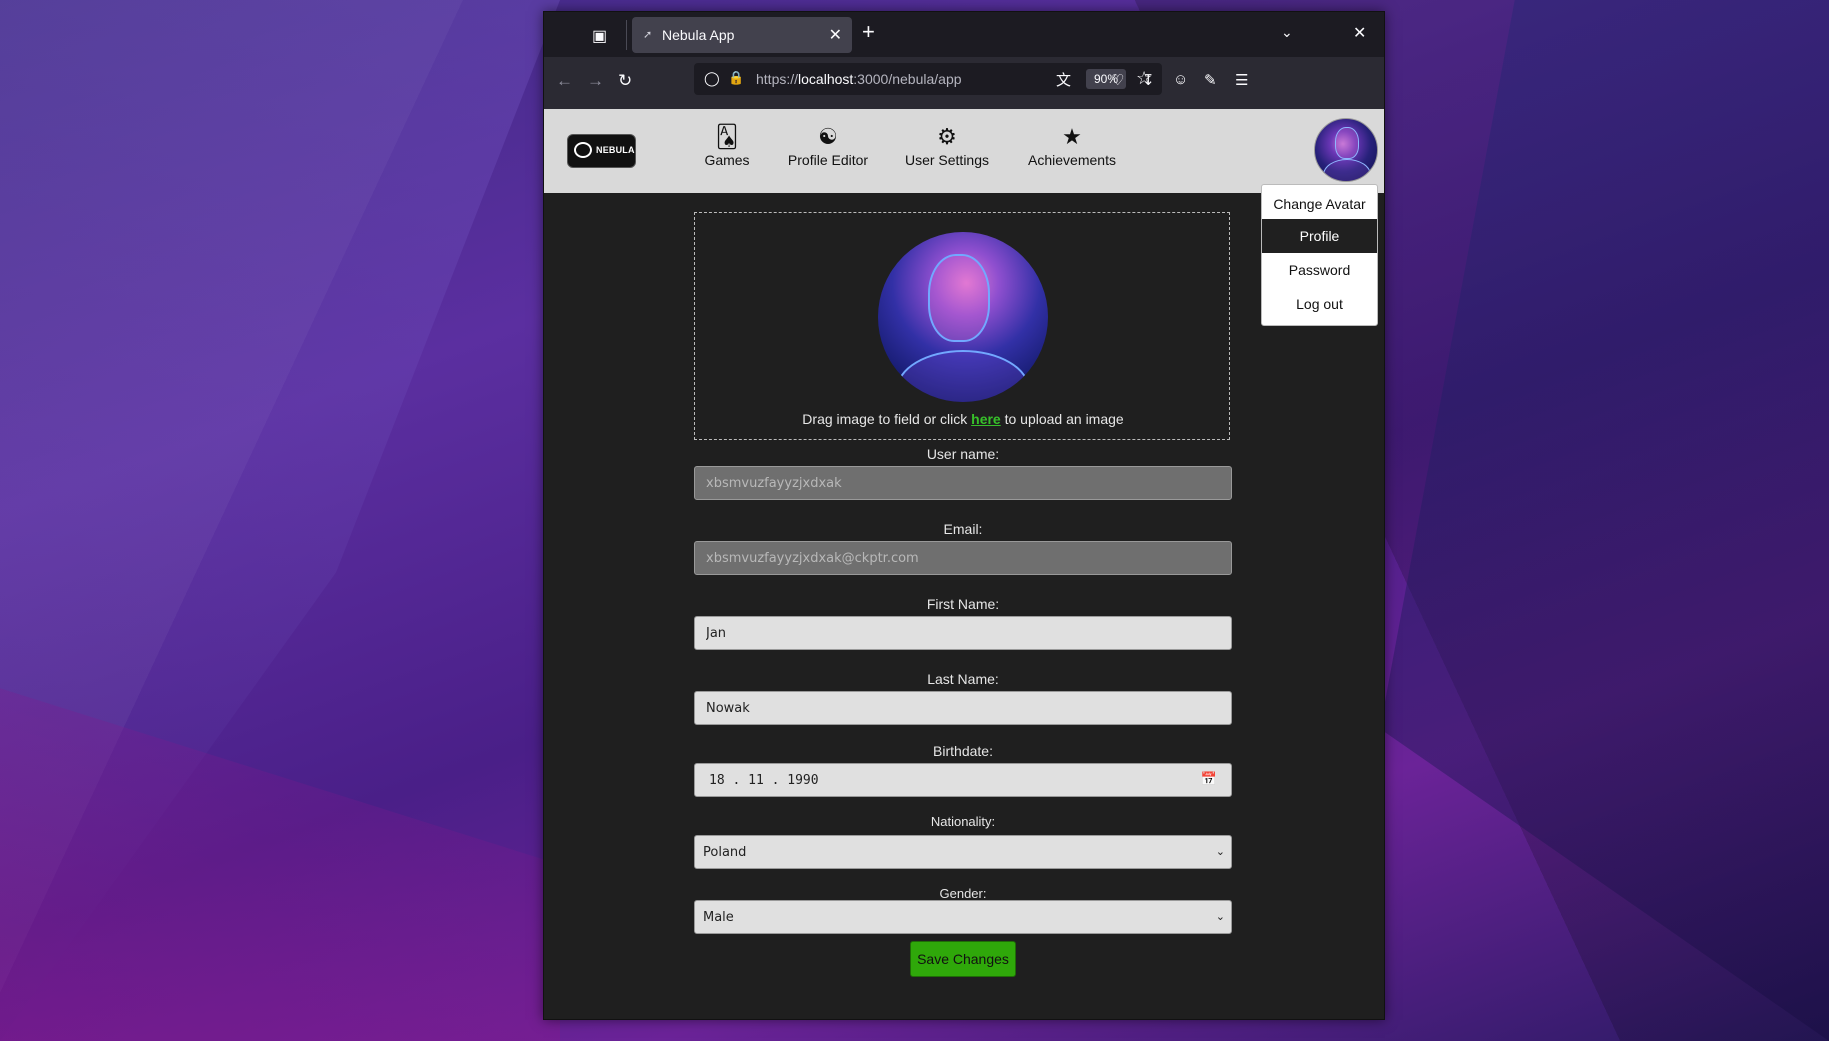  Describe the element at coordinates (718, 917) in the screenshot. I see `gender-value: Male` at that location.